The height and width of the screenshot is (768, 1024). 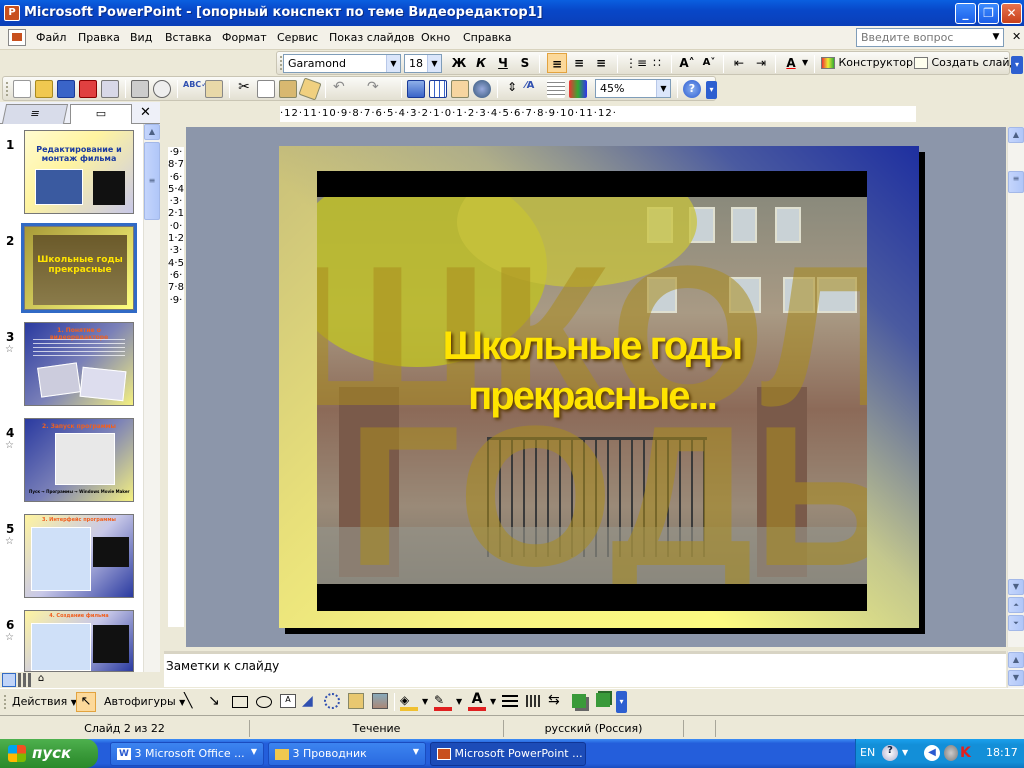 I want to click on open-folder-icon, so click(x=44, y=89).